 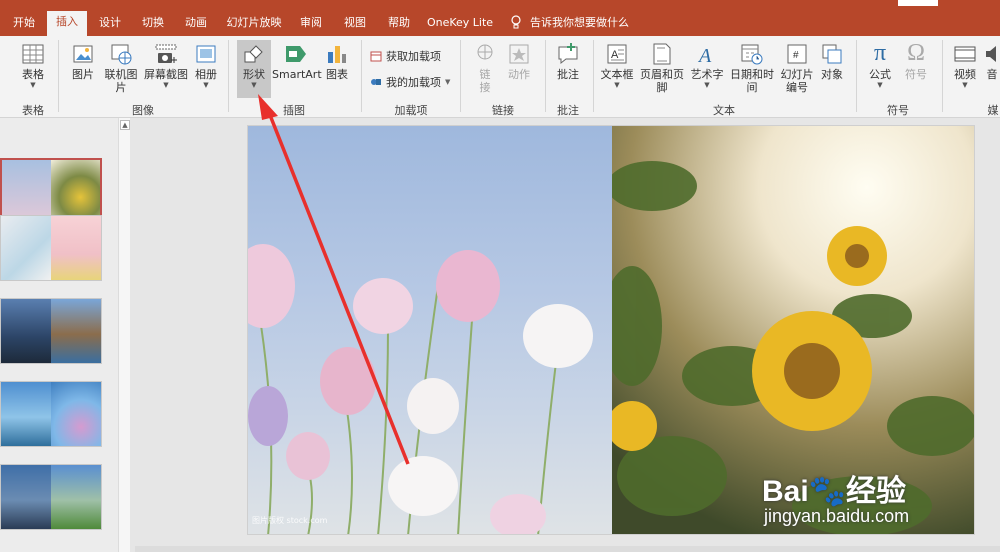 I want to click on annotation-arrow, so click(x=334, y=279).